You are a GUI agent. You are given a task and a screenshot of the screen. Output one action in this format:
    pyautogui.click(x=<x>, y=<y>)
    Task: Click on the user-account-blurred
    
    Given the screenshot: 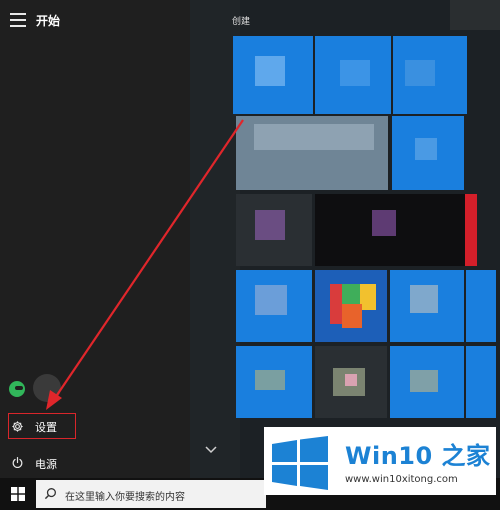 What is the action you would take?
    pyautogui.click(x=47, y=388)
    